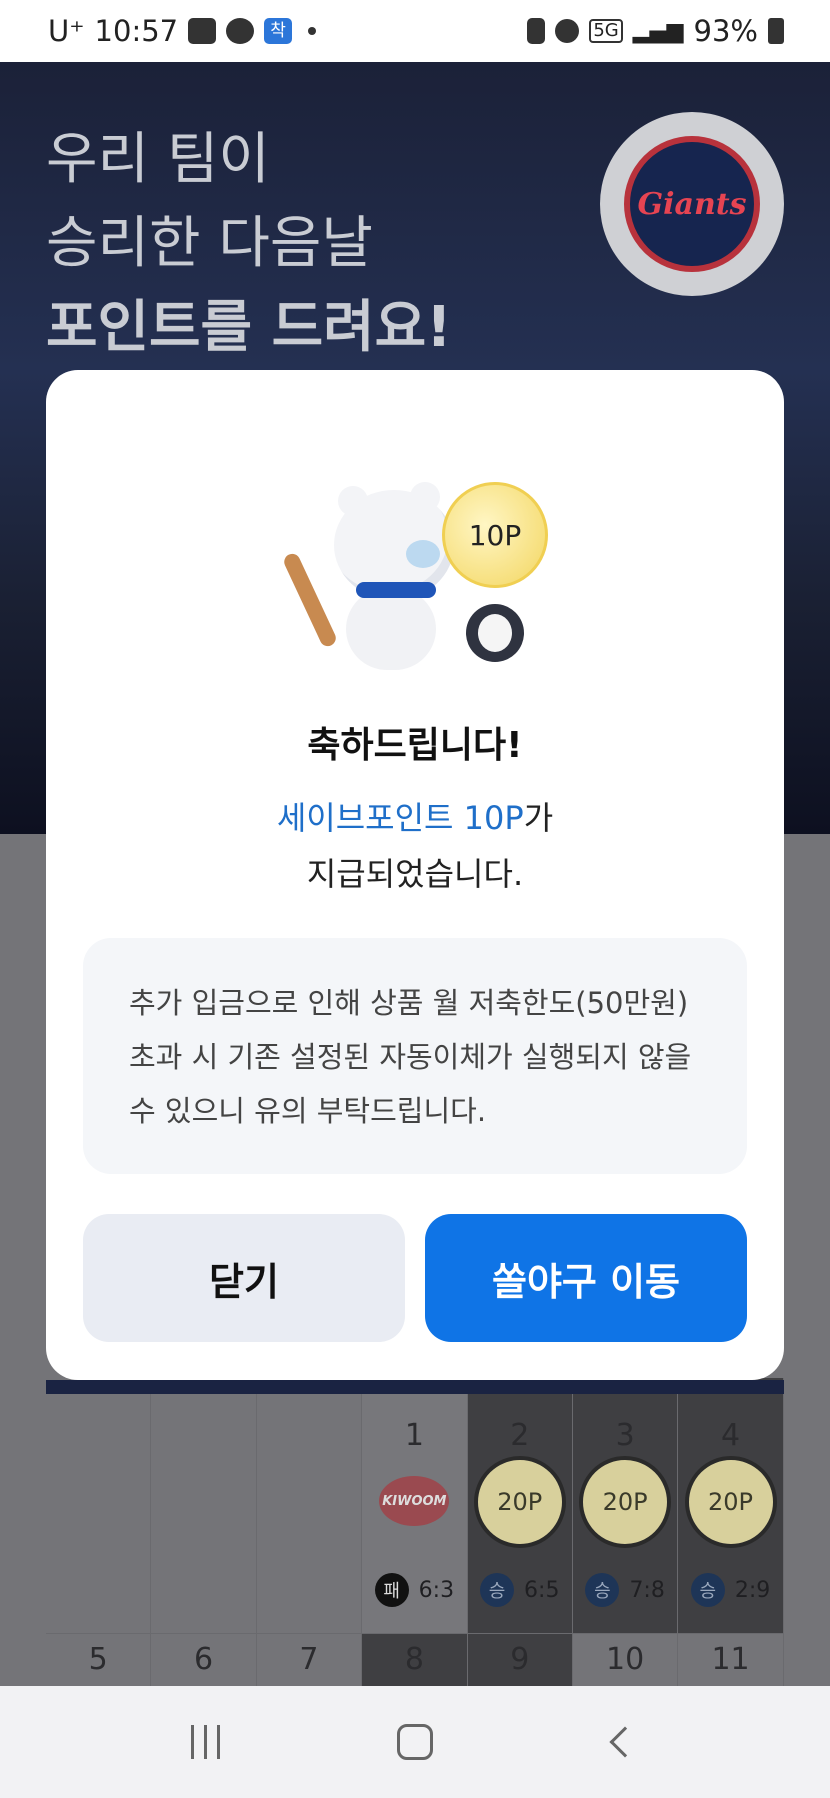 This screenshot has height=1798, width=830. Describe the element at coordinates (209, 243) in the screenshot. I see `hero-line-2: 승리한 다음날` at that location.